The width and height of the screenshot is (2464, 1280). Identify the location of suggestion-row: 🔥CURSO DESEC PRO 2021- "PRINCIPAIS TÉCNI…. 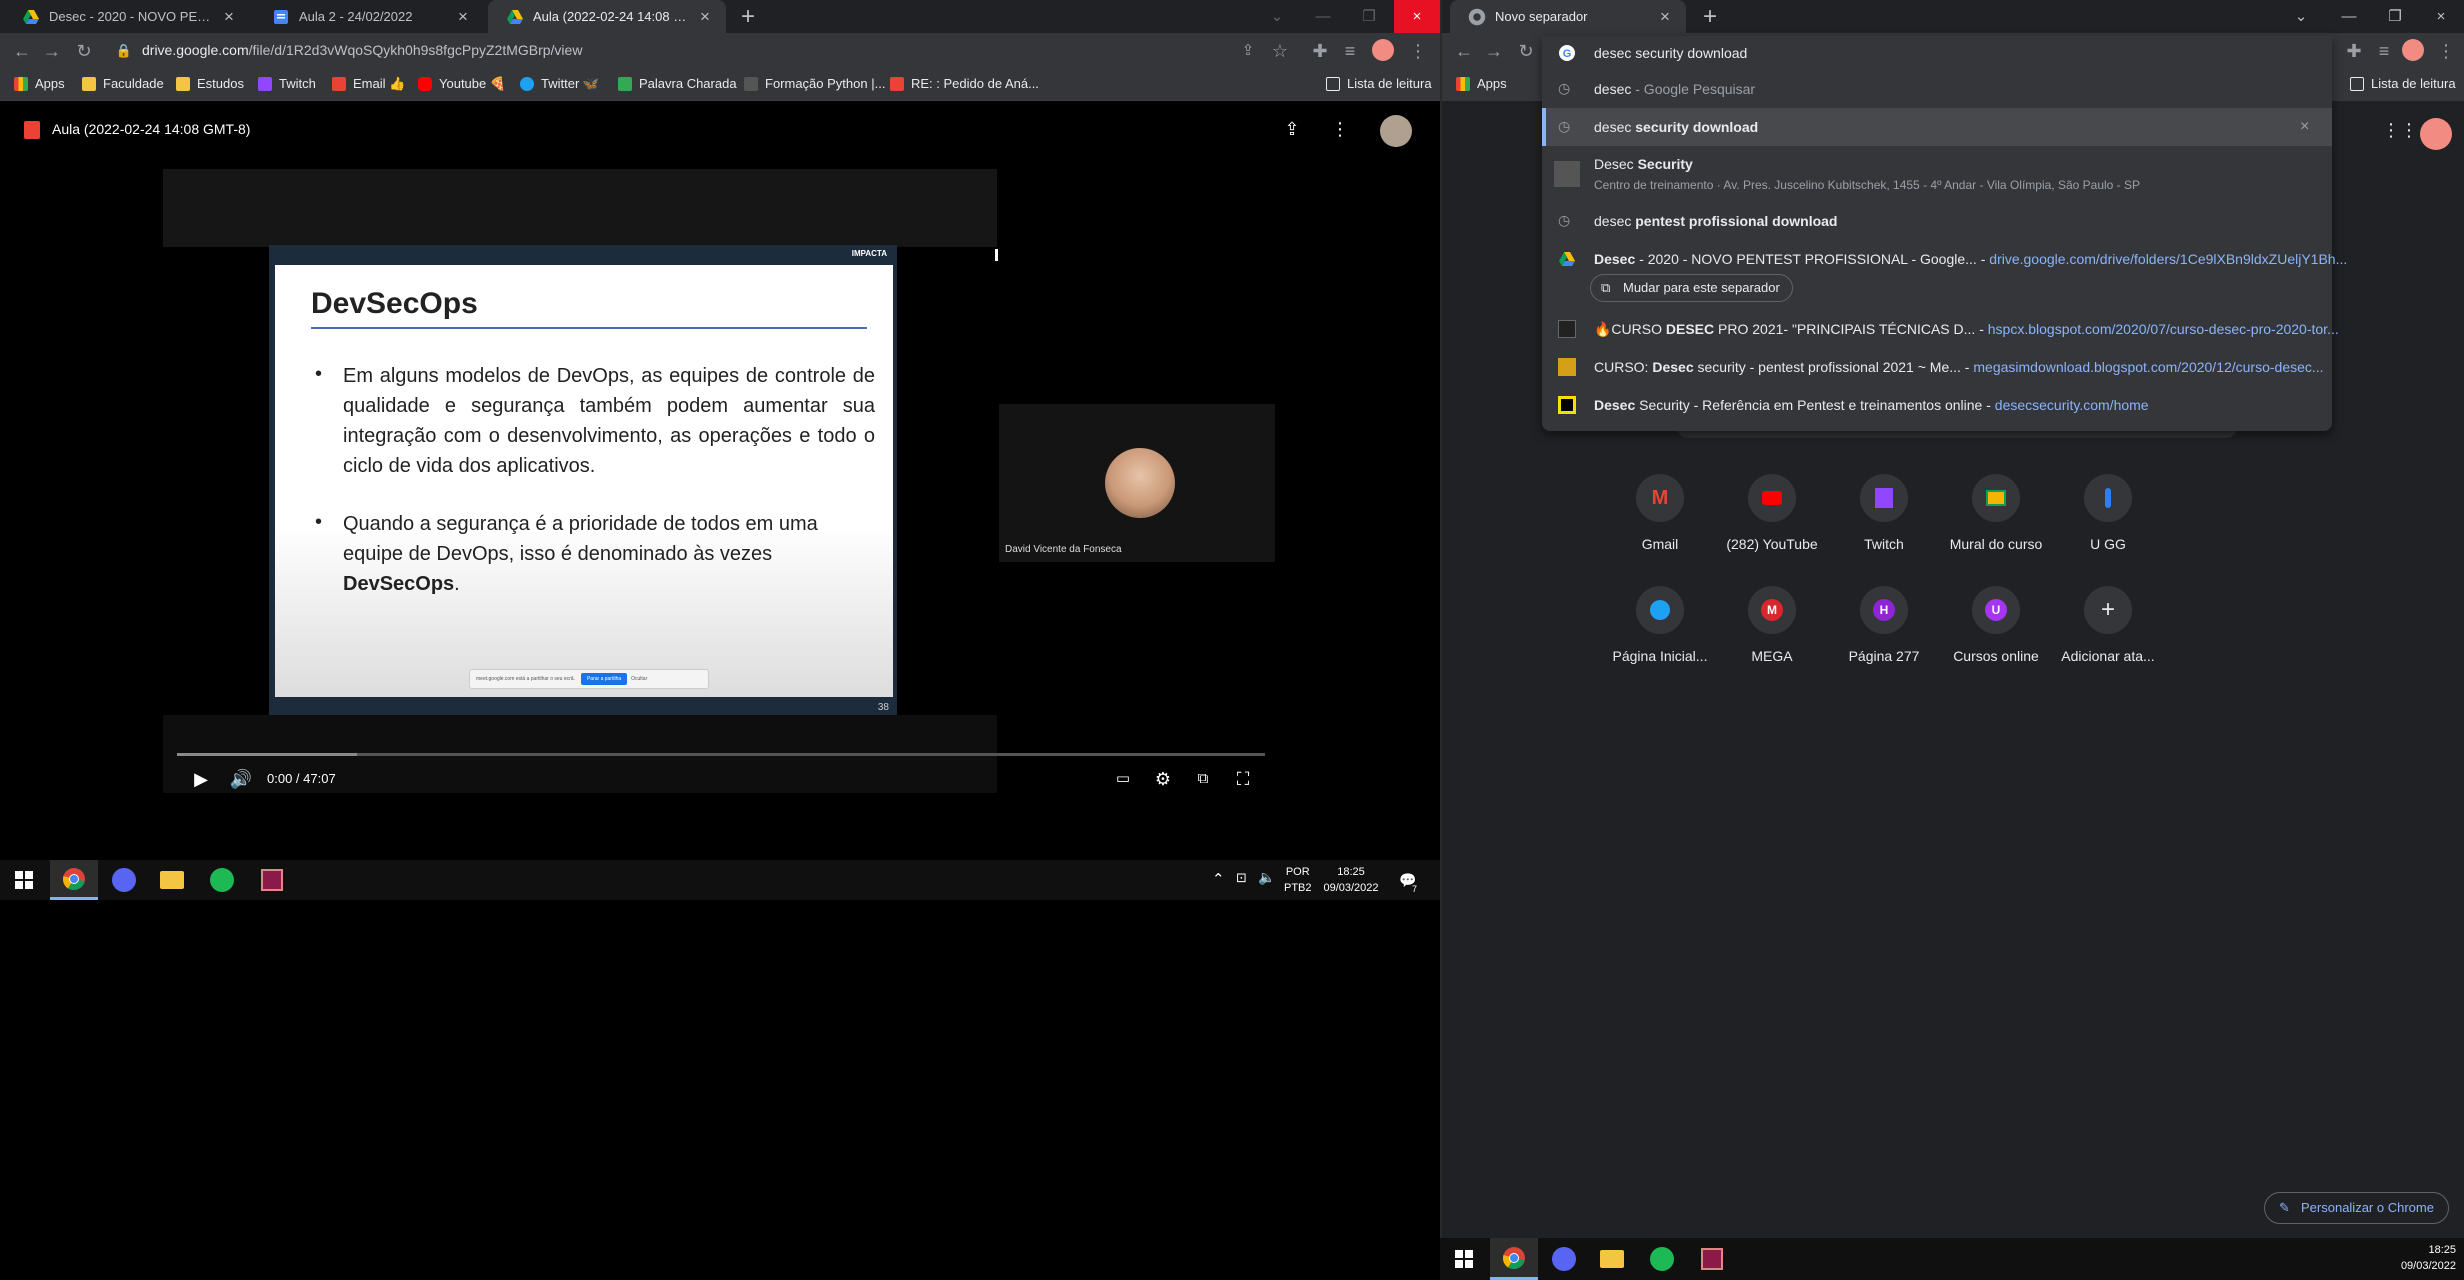
(1940, 329).